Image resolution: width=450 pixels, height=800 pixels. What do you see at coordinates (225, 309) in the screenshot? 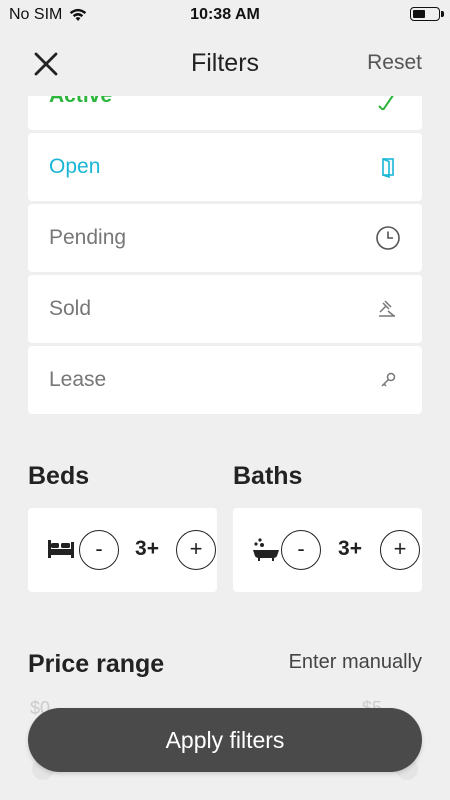
I see `status-item-sold: Sold` at bounding box center [225, 309].